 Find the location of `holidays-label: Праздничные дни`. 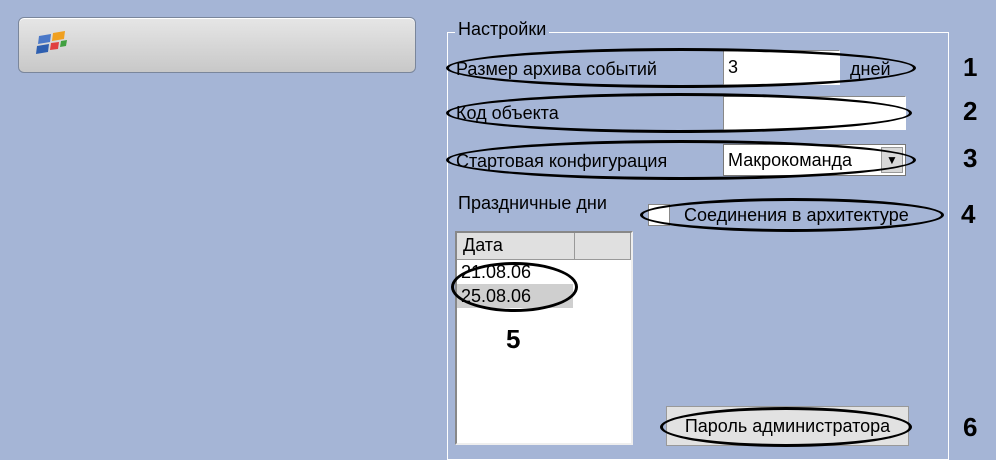

holidays-label: Праздничные дни is located at coordinates (532, 203).